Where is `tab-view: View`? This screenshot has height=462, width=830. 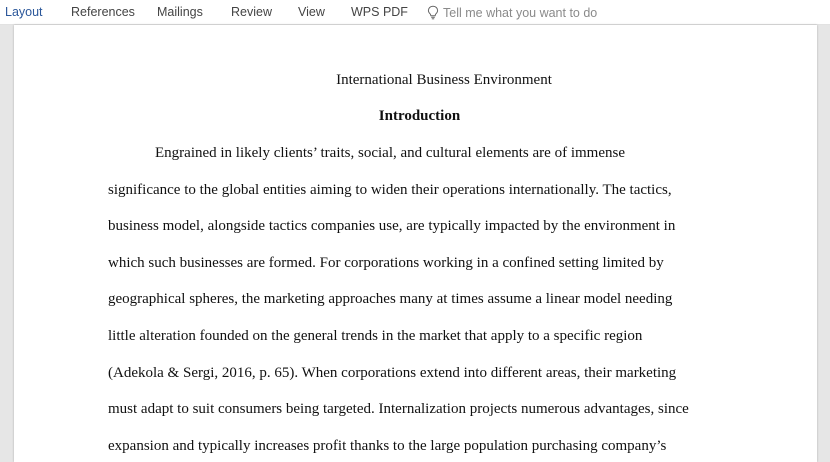
tab-view: View is located at coordinates (311, 12).